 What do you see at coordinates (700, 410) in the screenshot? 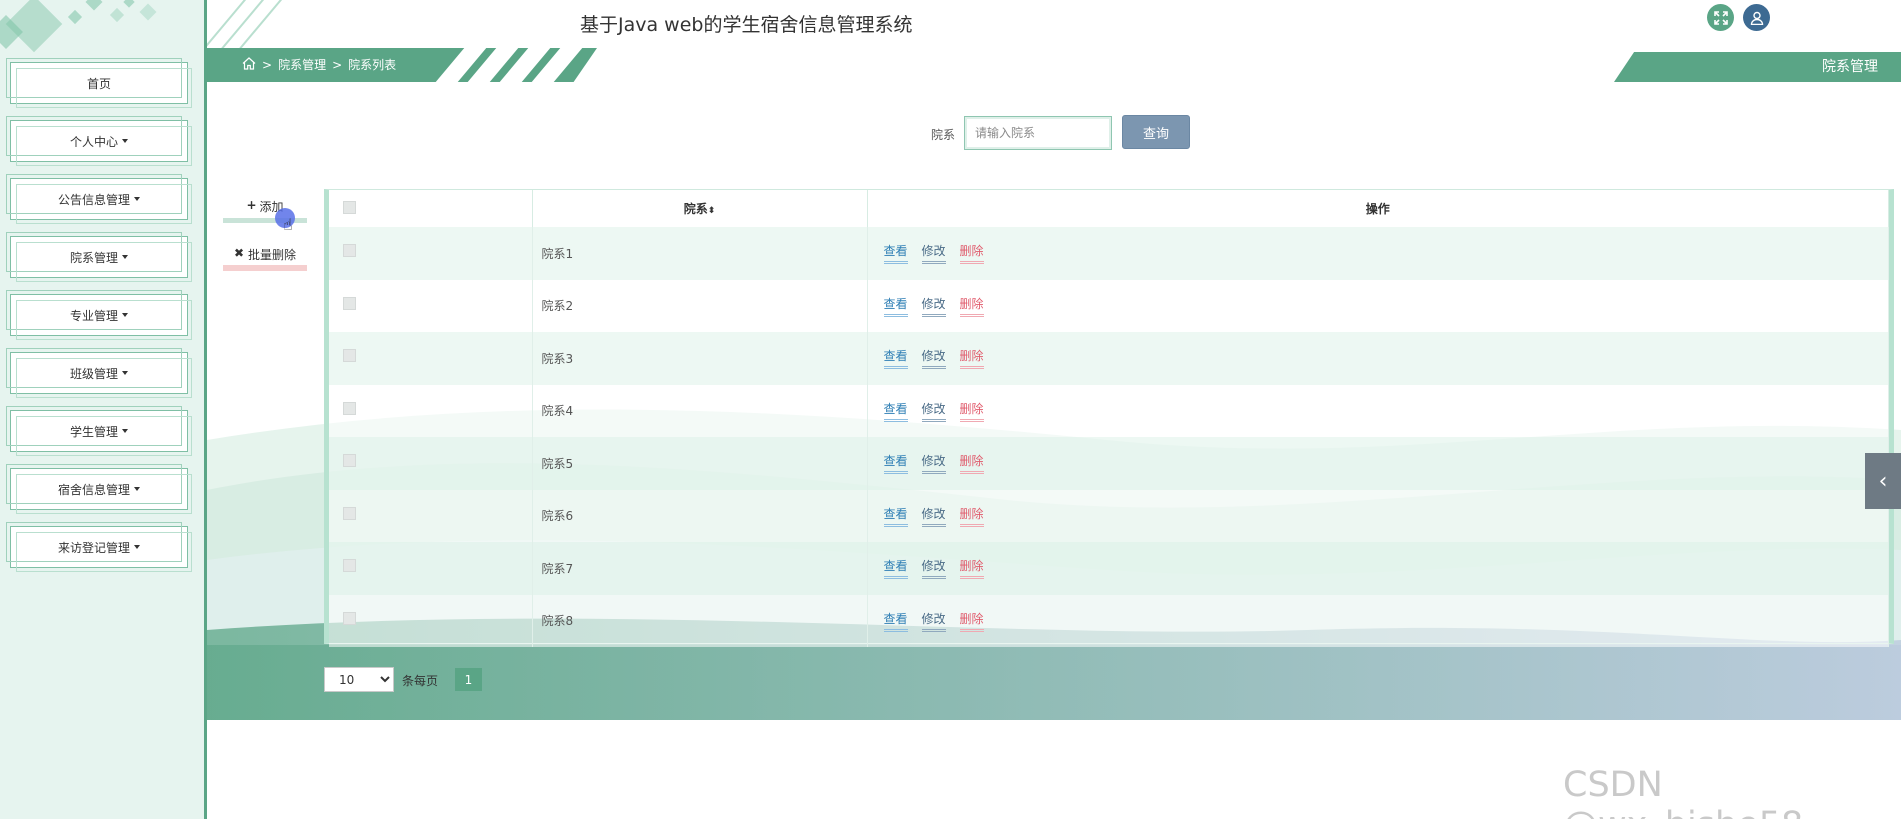
I see `department-cell: 院系4` at bounding box center [700, 410].